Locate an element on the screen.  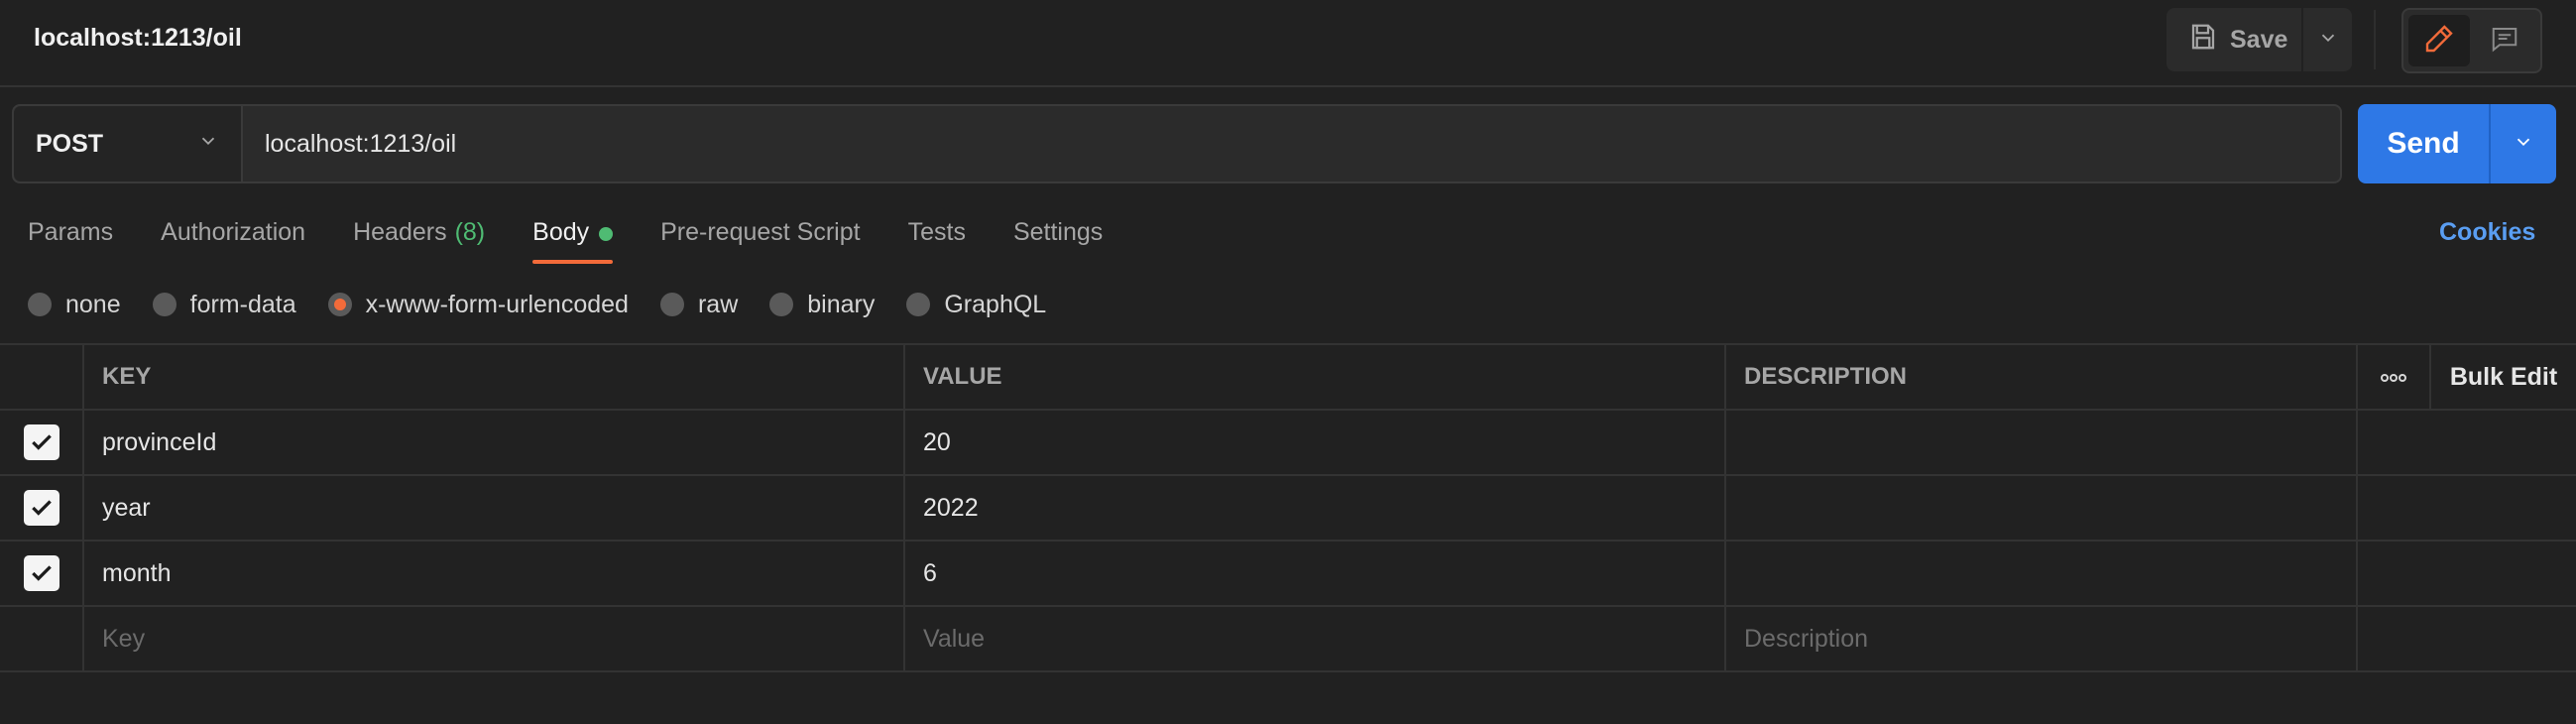
radio-binary: binary is located at coordinates (822, 305).